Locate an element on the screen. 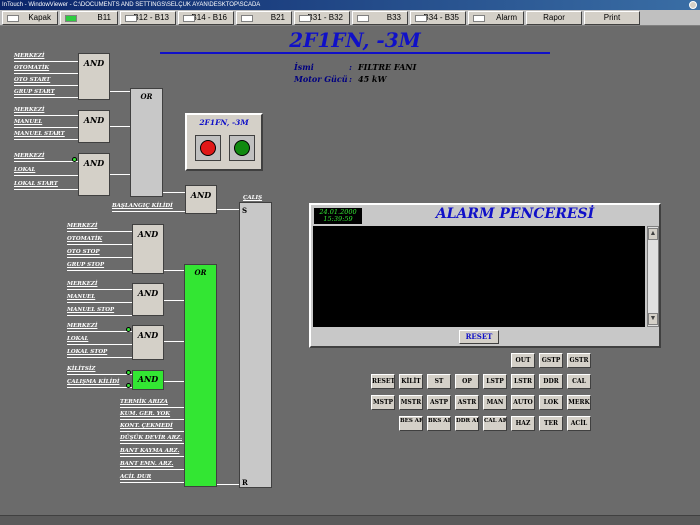  tab-kapak: Kapak is located at coordinates (30, 18).